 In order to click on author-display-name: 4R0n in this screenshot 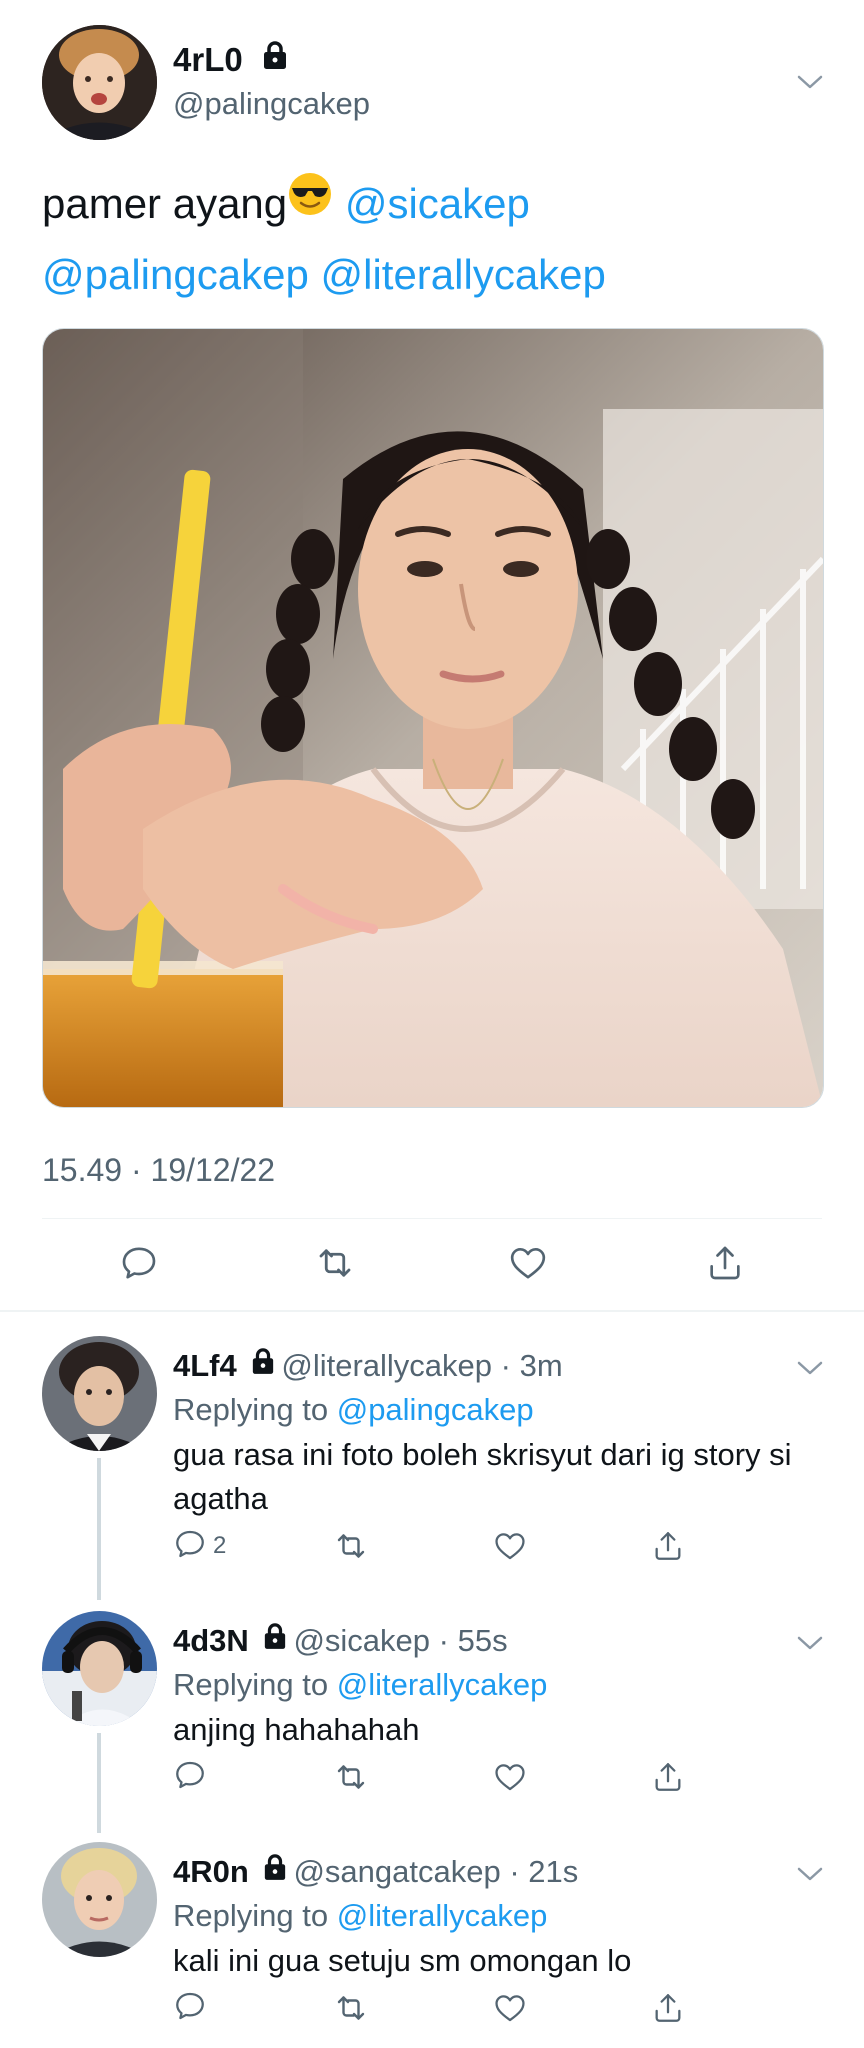, I will do `click(211, 1871)`.